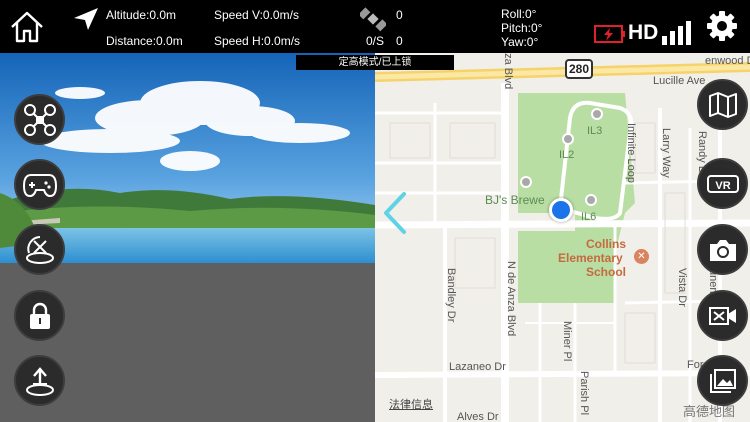  Describe the element at coordinates (584, 393) in the screenshot. I see `street-label: Parish Pl` at that location.